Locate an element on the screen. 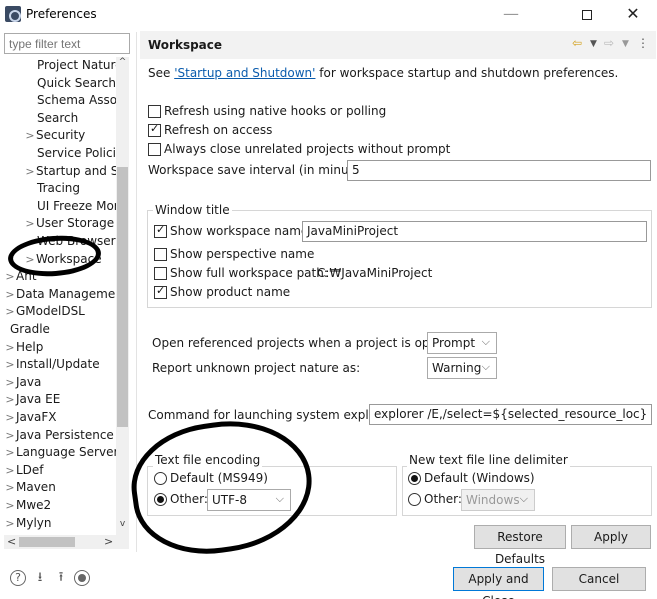 The width and height of the screenshot is (657, 599). tree-item: >JavaFX is located at coordinates (60, 417).